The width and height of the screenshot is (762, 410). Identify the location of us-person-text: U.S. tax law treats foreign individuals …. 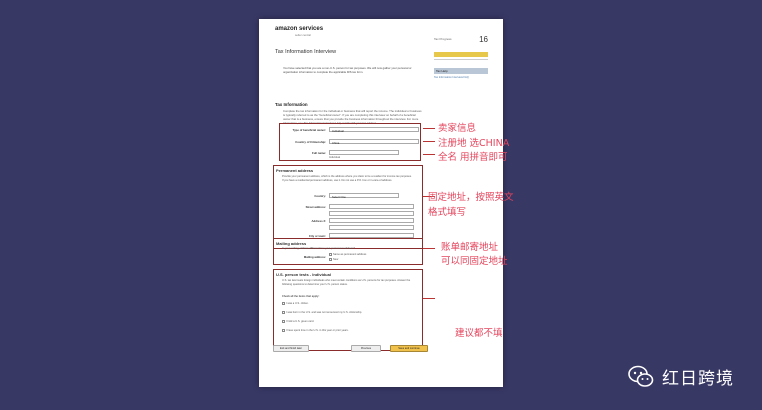
(346, 282).